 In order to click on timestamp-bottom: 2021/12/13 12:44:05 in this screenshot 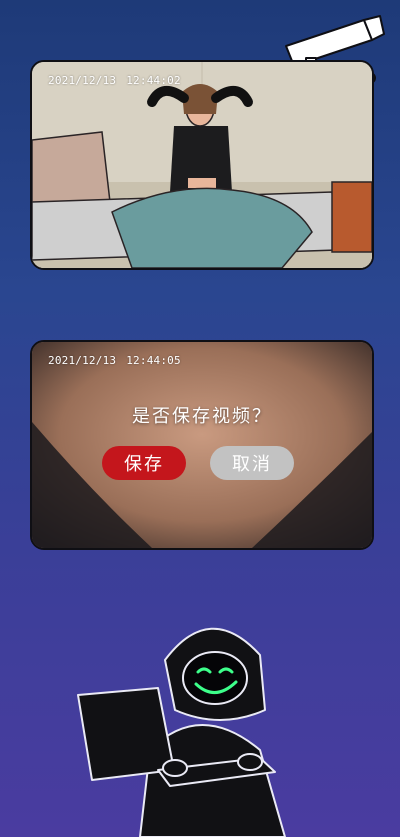, I will do `click(119, 360)`.